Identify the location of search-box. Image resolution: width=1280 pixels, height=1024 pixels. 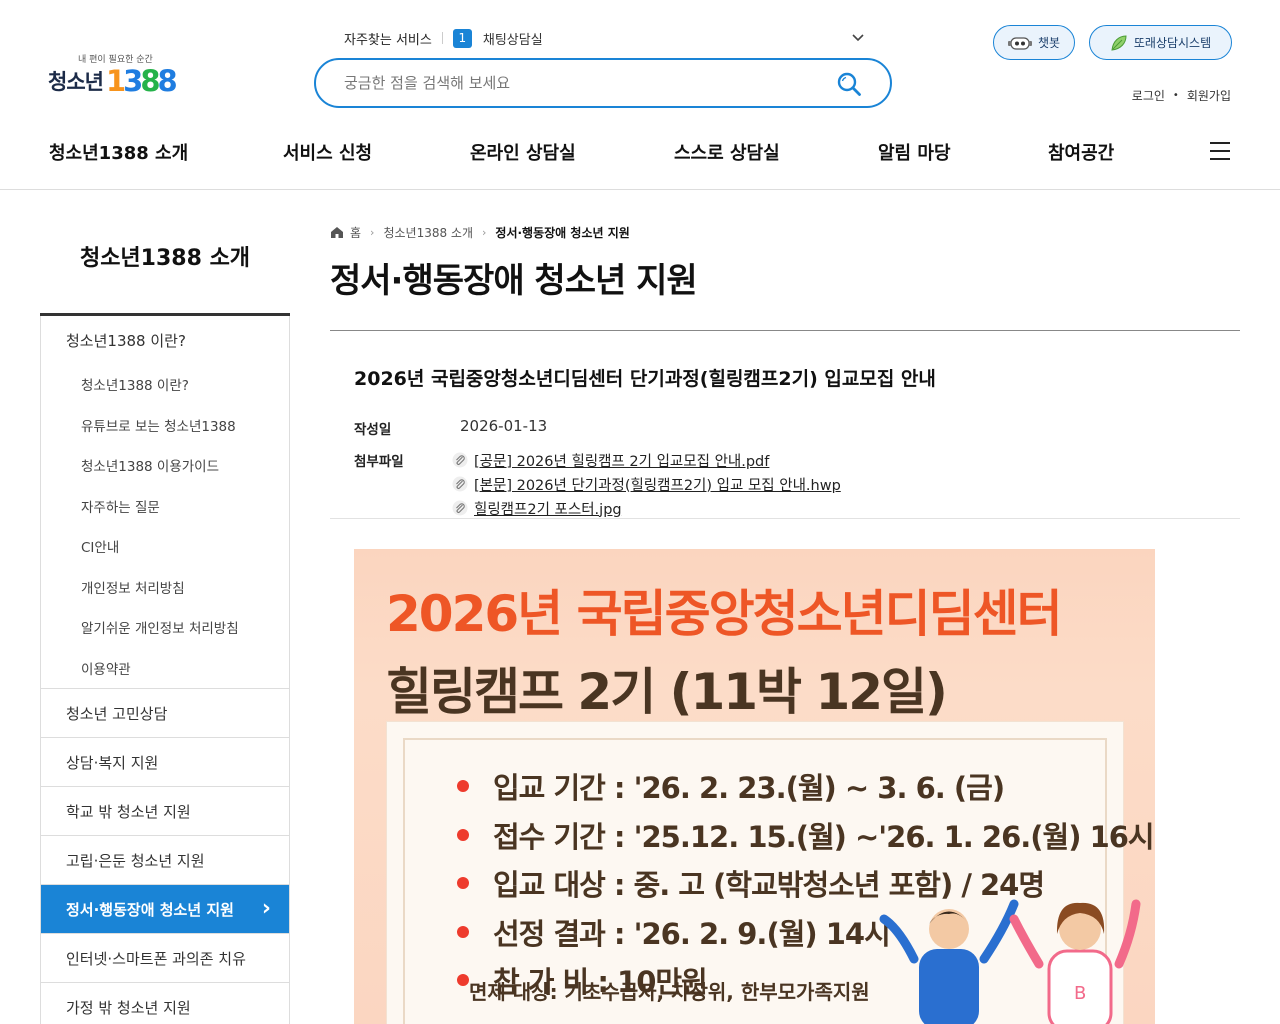
(603, 83).